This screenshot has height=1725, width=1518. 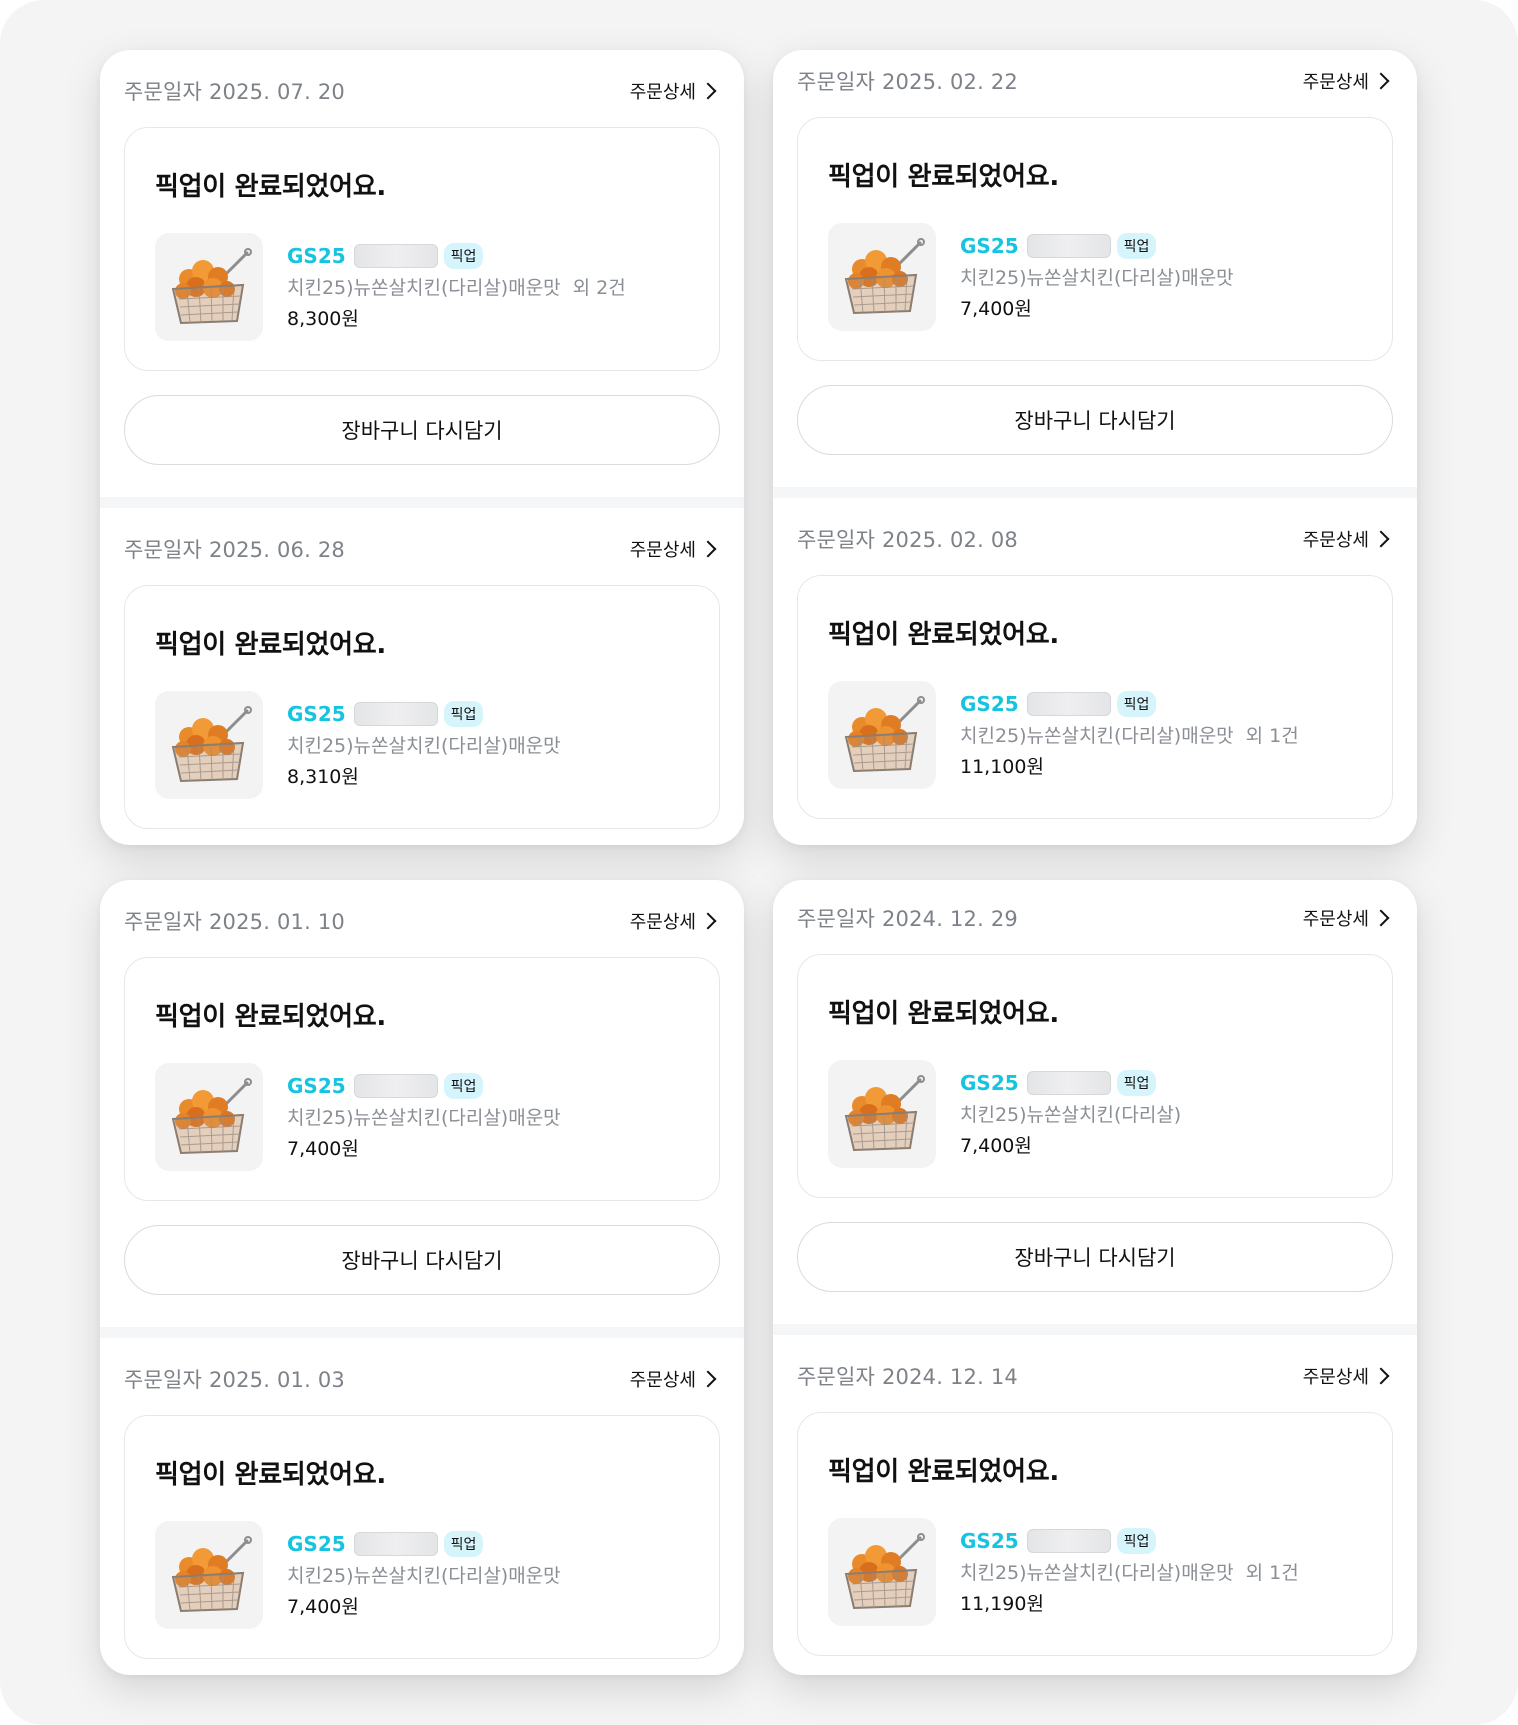 What do you see at coordinates (422, 1575) in the screenshot?
I see `order-item-row: GS25 픽업 치킨25)뉴쏜살치킨(다리살)매운맛 7,400원` at bounding box center [422, 1575].